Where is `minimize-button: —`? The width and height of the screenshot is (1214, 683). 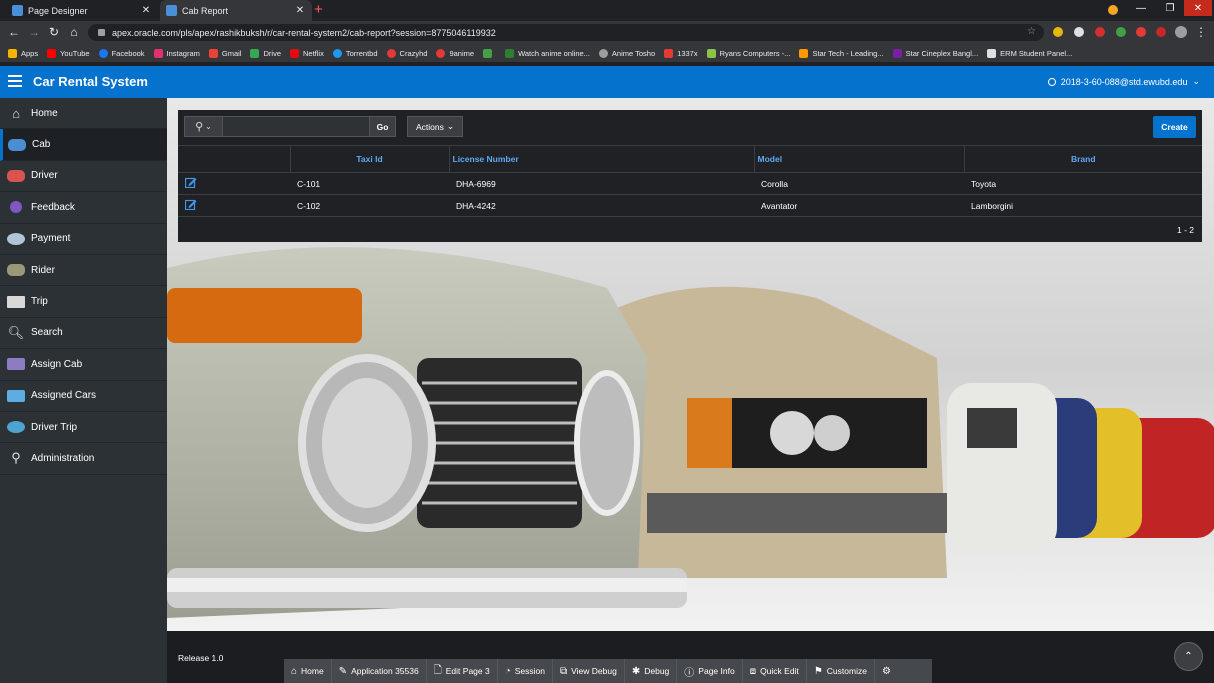
minimize-button: — is located at coordinates (1141, 8).